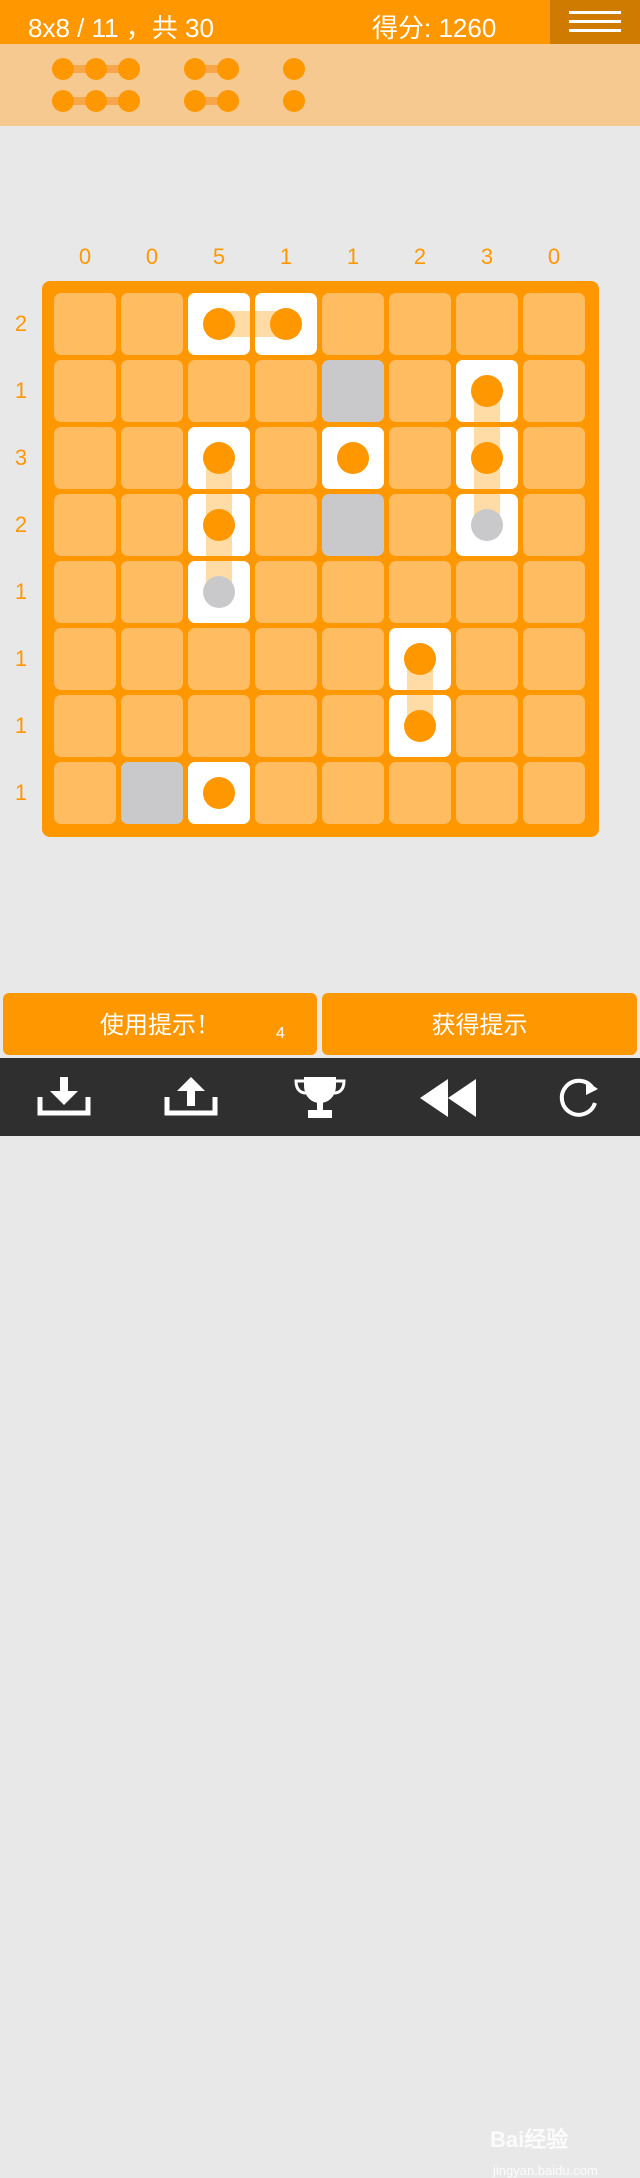  I want to click on column-hint: 3, so click(487, 256).